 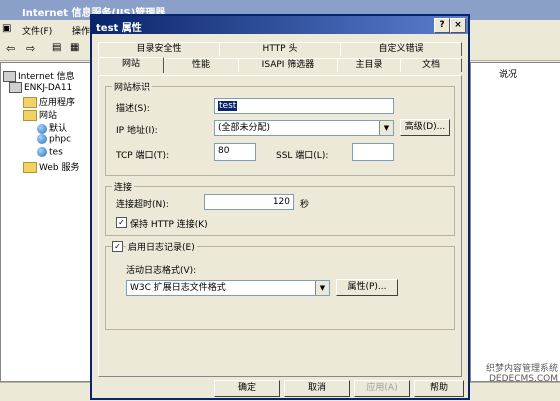 What do you see at coordinates (515, 222) in the screenshot?
I see `background-right-panel: 说况` at bounding box center [515, 222].